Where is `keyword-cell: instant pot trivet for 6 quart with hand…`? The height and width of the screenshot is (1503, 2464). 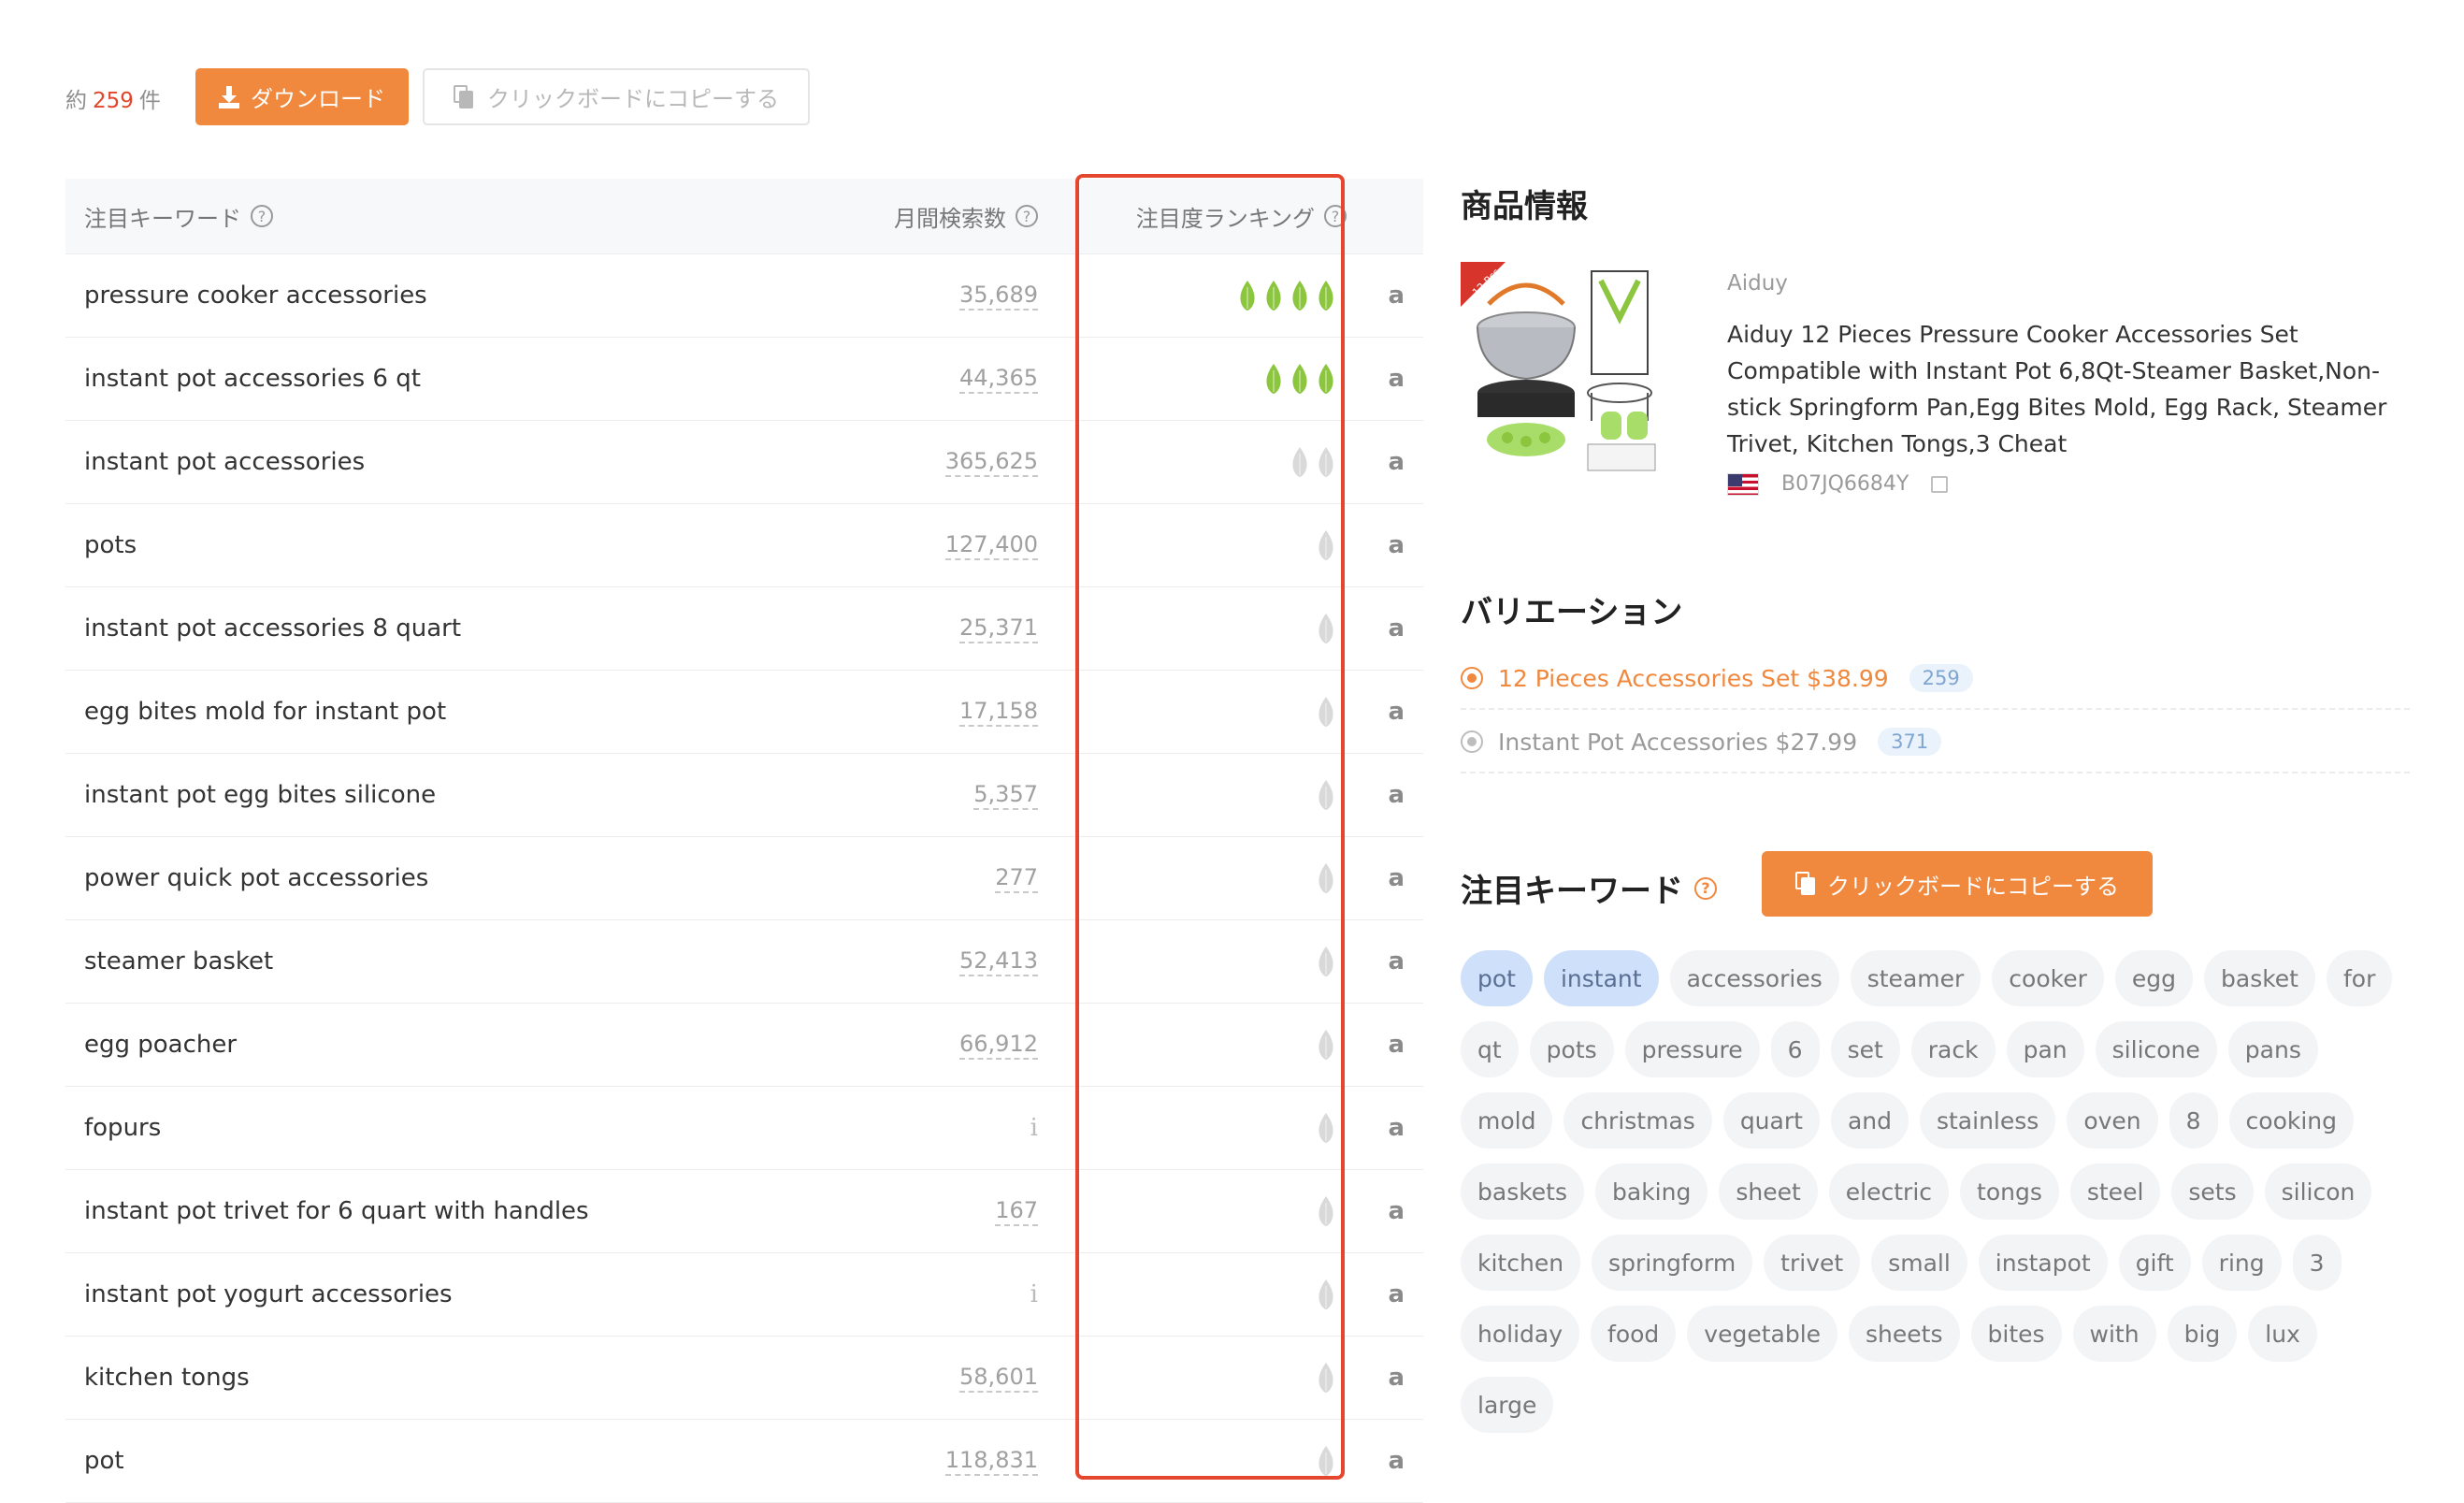 keyword-cell: instant pot trivet for 6 quart with hand… is located at coordinates (336, 1211).